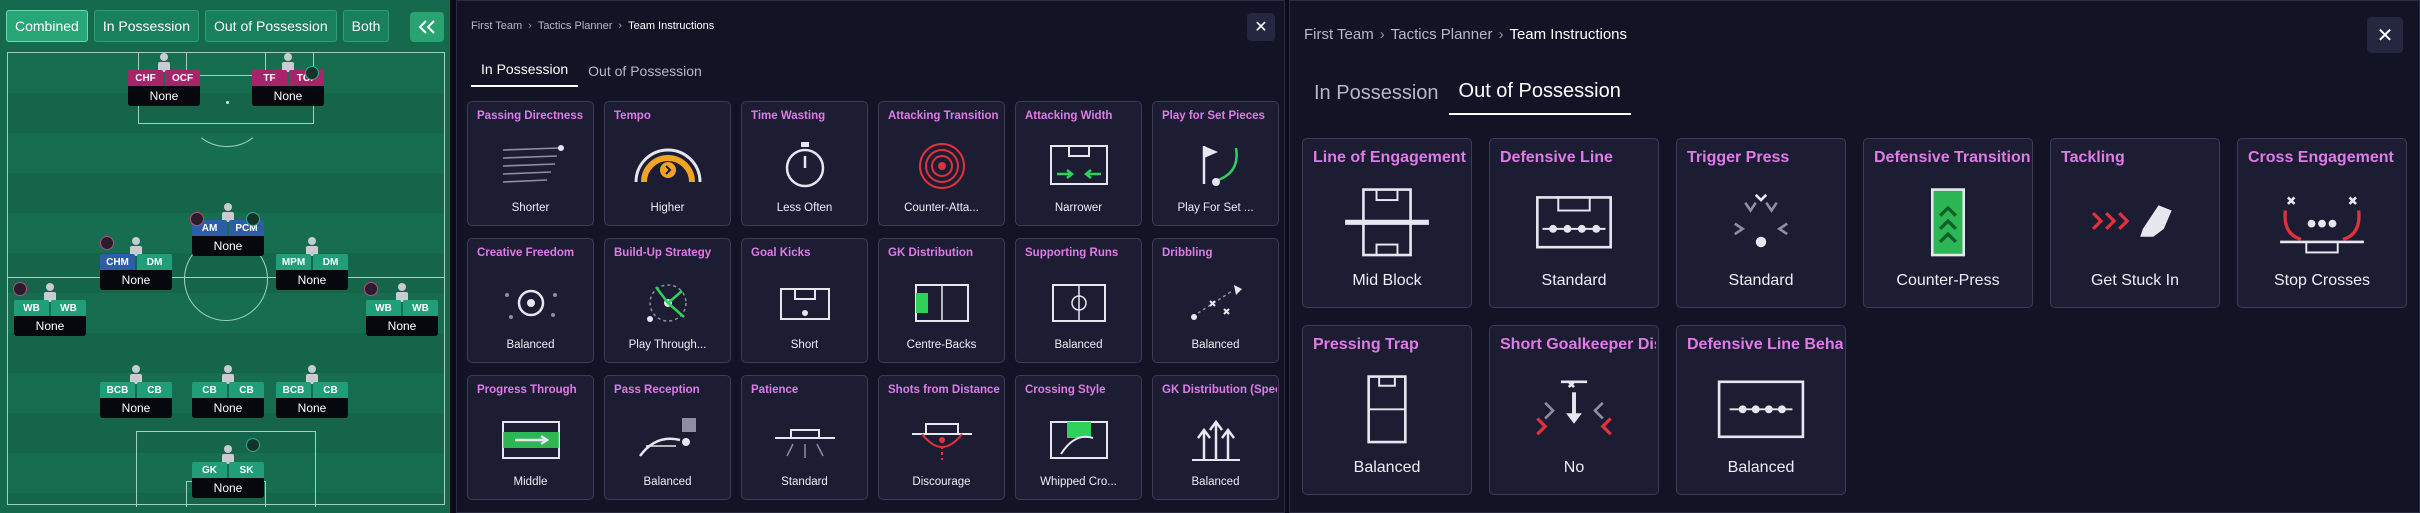  Describe the element at coordinates (530, 26) in the screenshot. I see `chevron-right-icon: ›` at that location.